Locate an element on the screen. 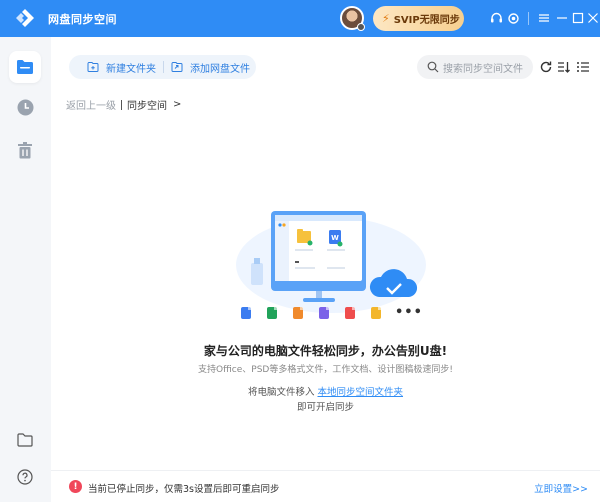  pill-divider is located at coordinates (163, 67).